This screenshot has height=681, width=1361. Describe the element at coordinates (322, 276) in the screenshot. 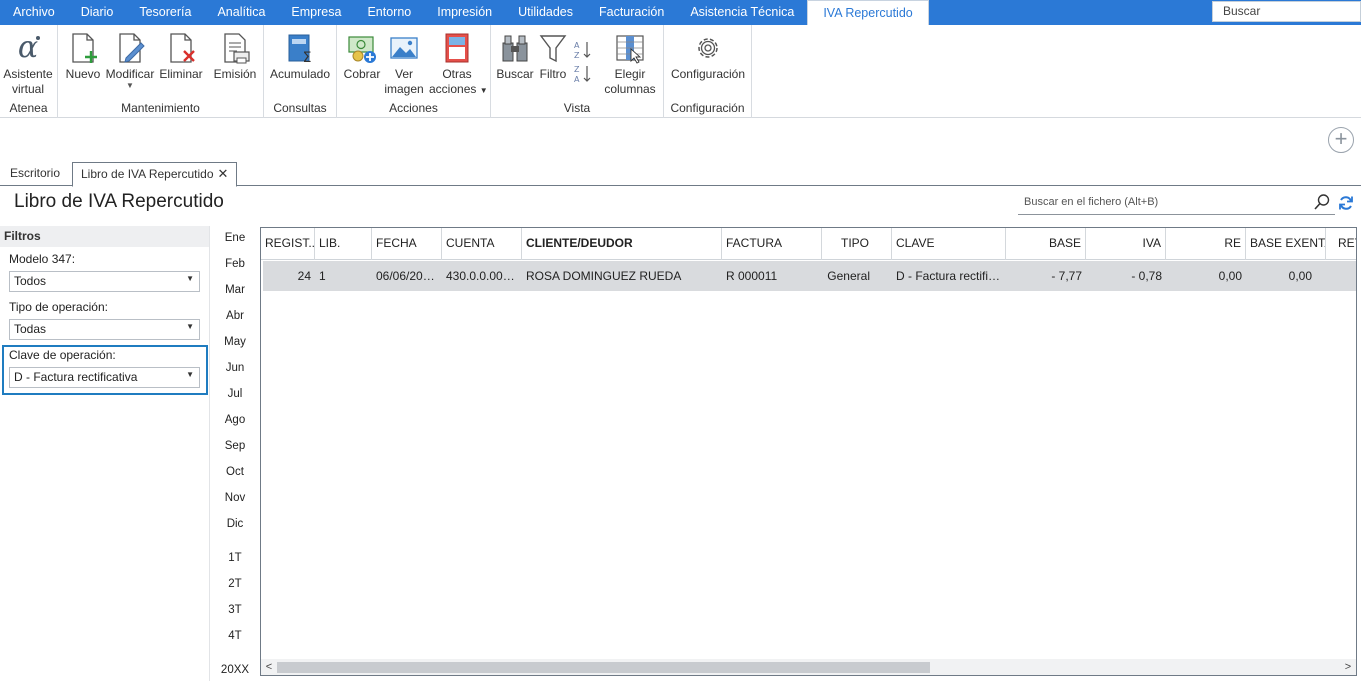

I see `cell-libro: 1` at that location.